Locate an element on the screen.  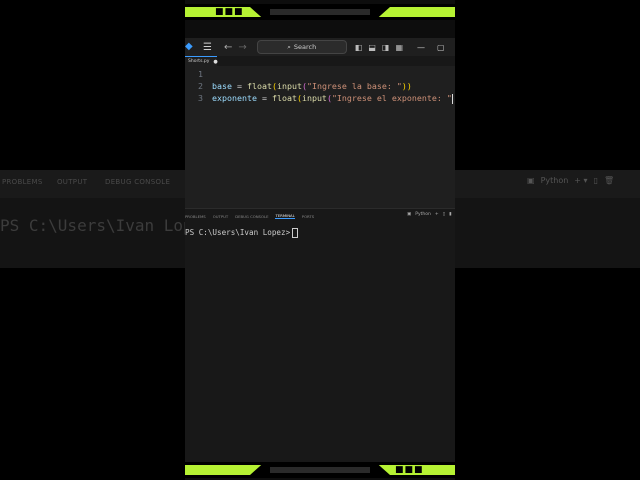
bg-trash-icon: 🗑 is located at coordinates (609, 180).